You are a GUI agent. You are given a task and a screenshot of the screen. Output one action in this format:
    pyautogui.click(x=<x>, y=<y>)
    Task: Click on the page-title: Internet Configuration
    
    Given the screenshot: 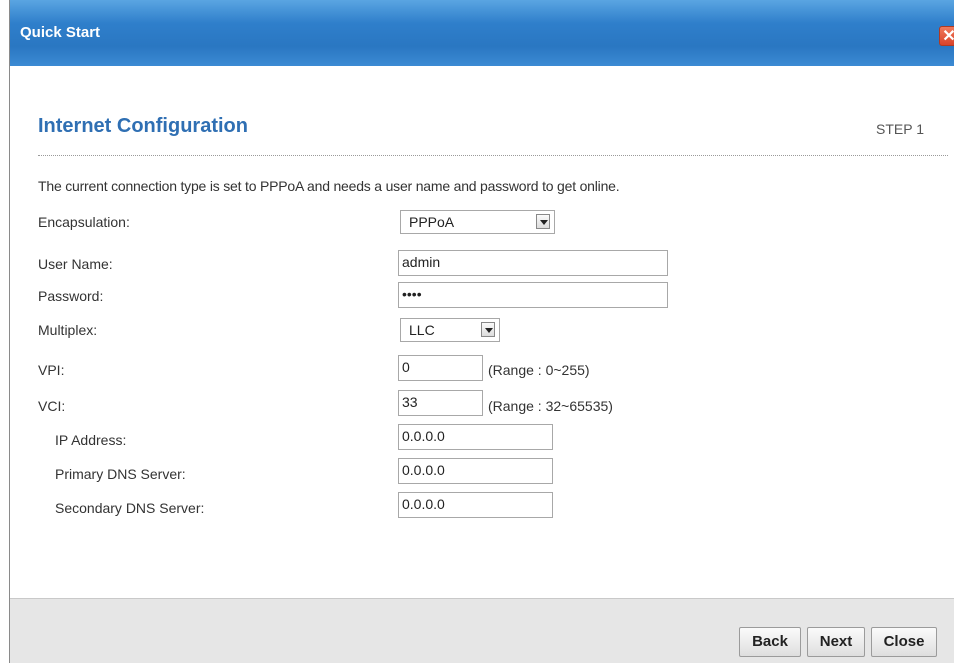 What is the action you would take?
    pyautogui.click(x=143, y=126)
    